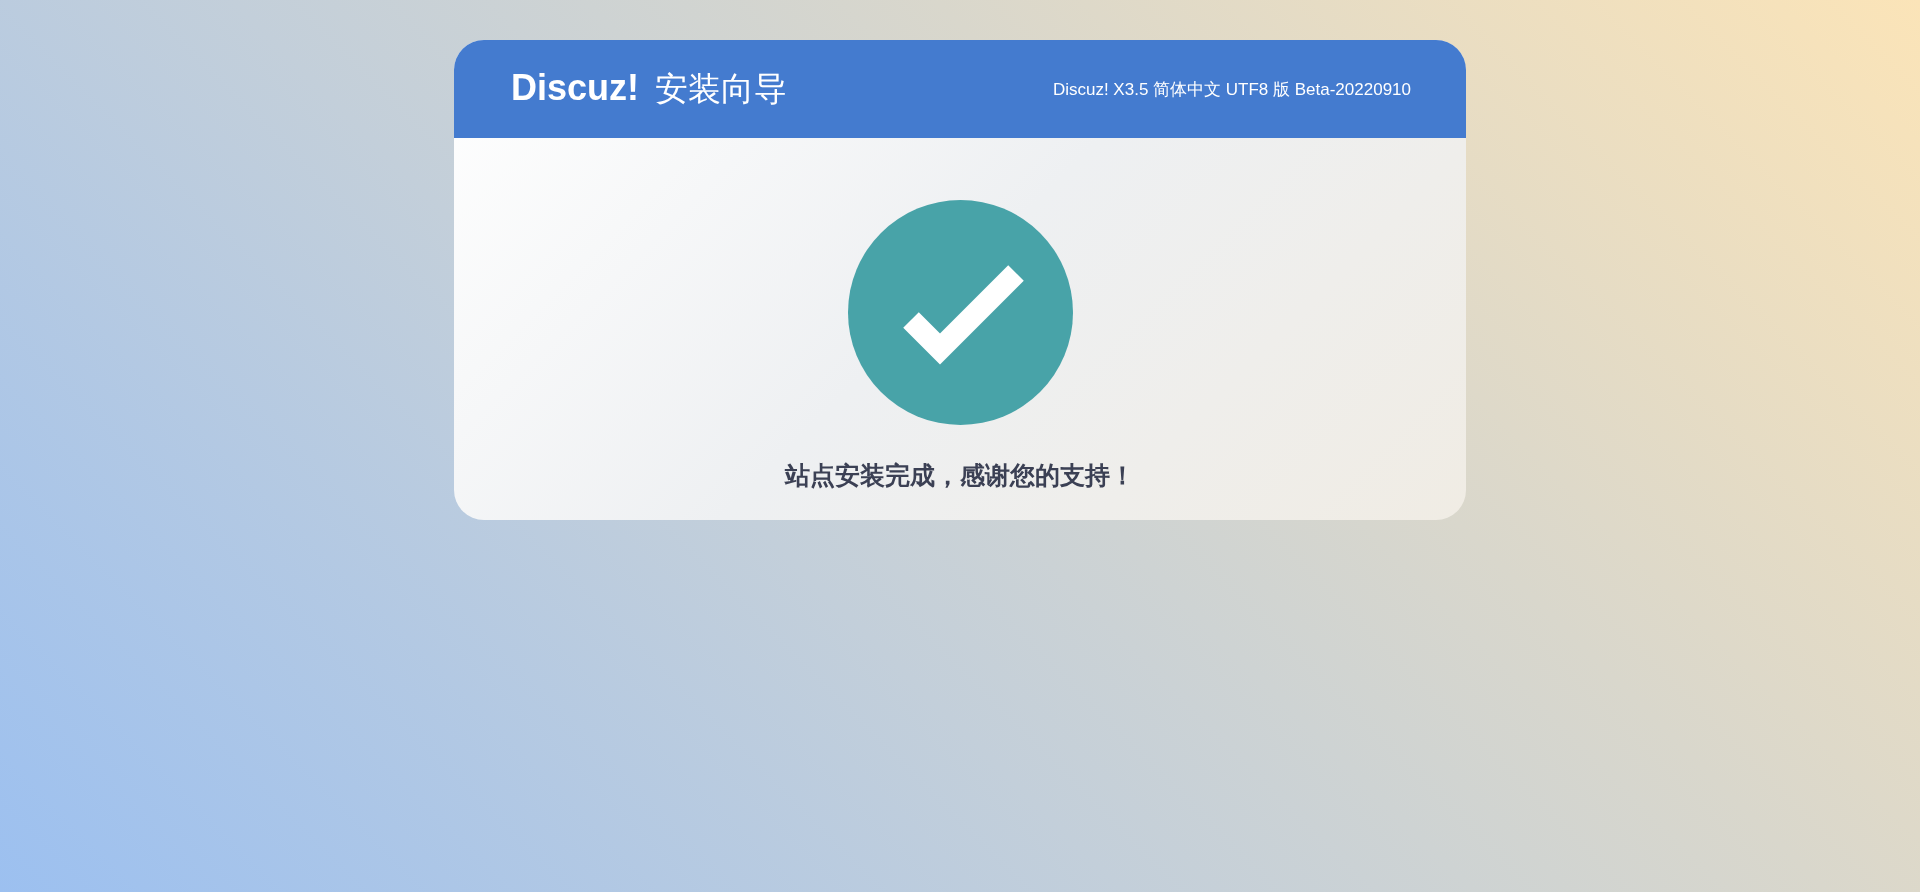  What do you see at coordinates (960, 312) in the screenshot?
I see `check-circle-icon` at bounding box center [960, 312].